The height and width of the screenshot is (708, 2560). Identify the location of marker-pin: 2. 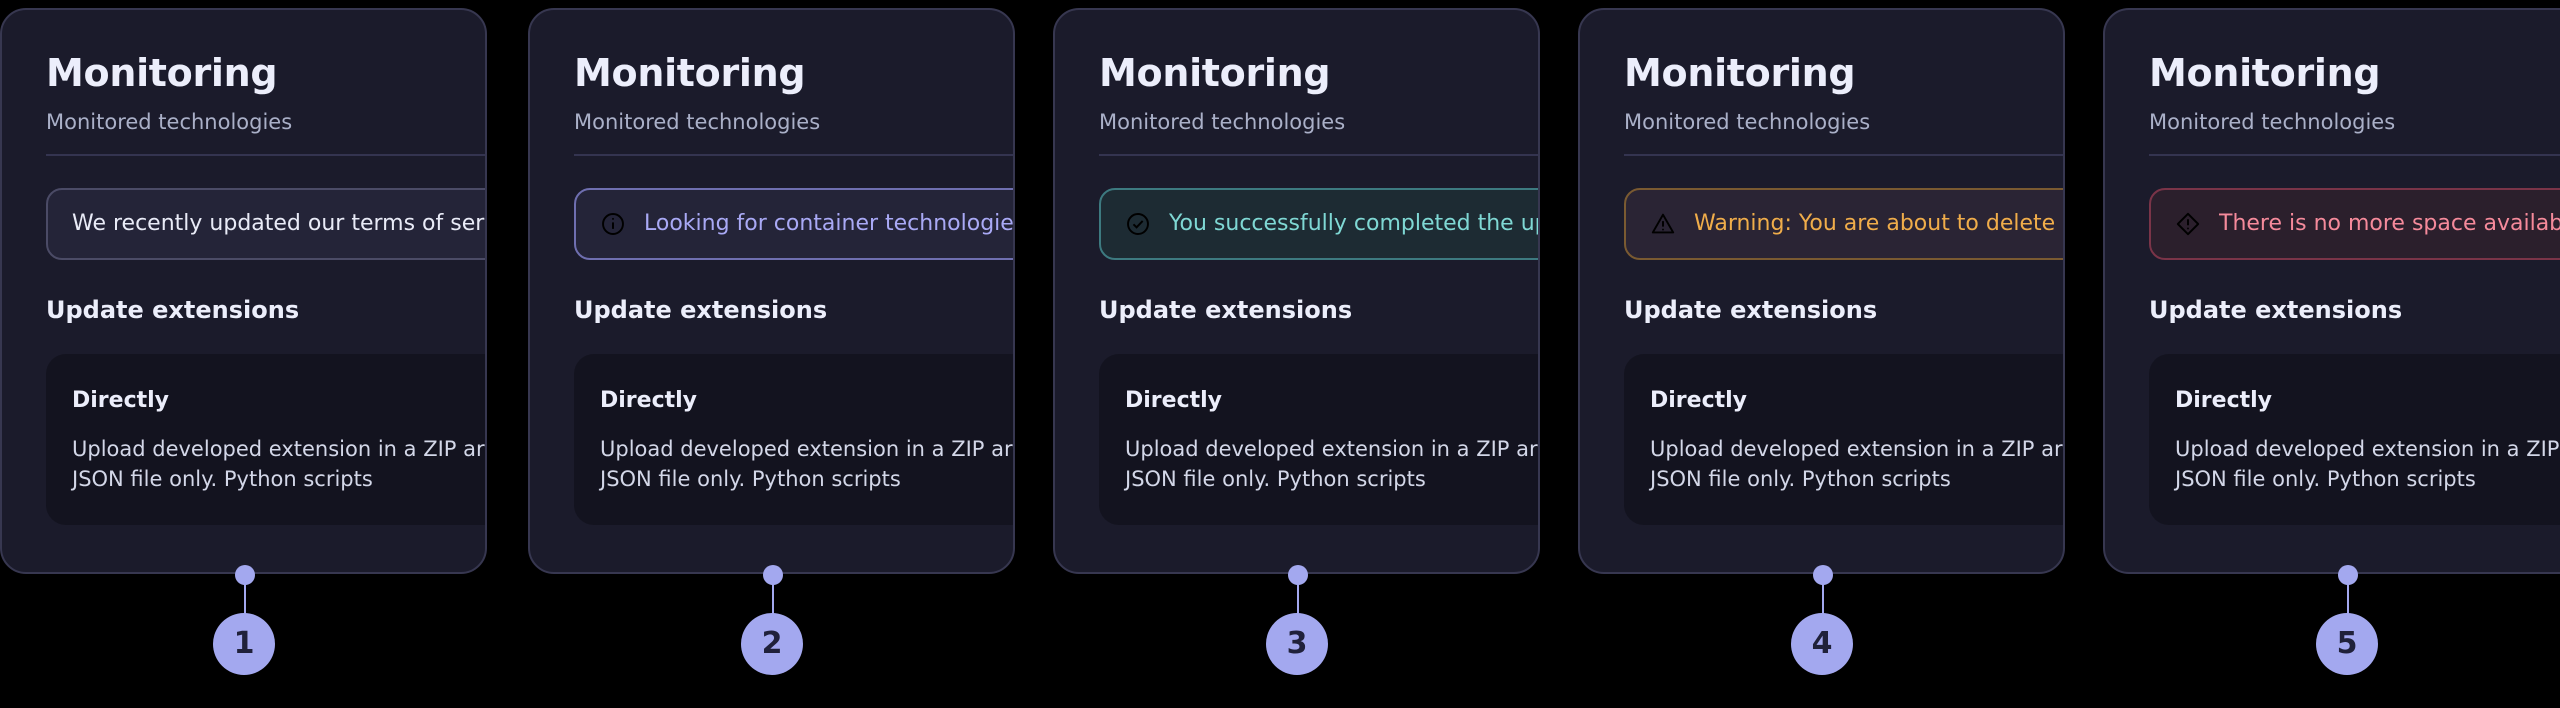
(773, 620).